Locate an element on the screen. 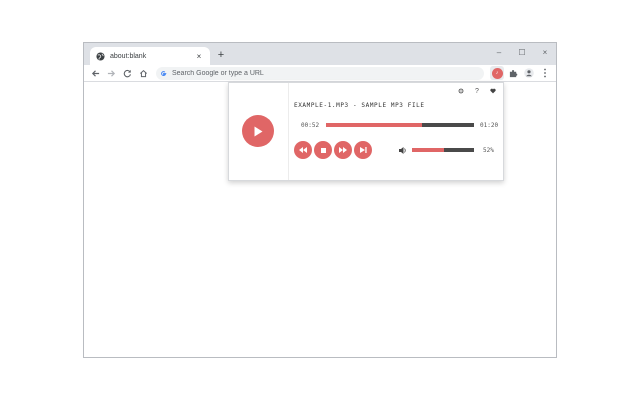 The width and height of the screenshot is (640, 400). tab-title: about:blank is located at coordinates (128, 56).